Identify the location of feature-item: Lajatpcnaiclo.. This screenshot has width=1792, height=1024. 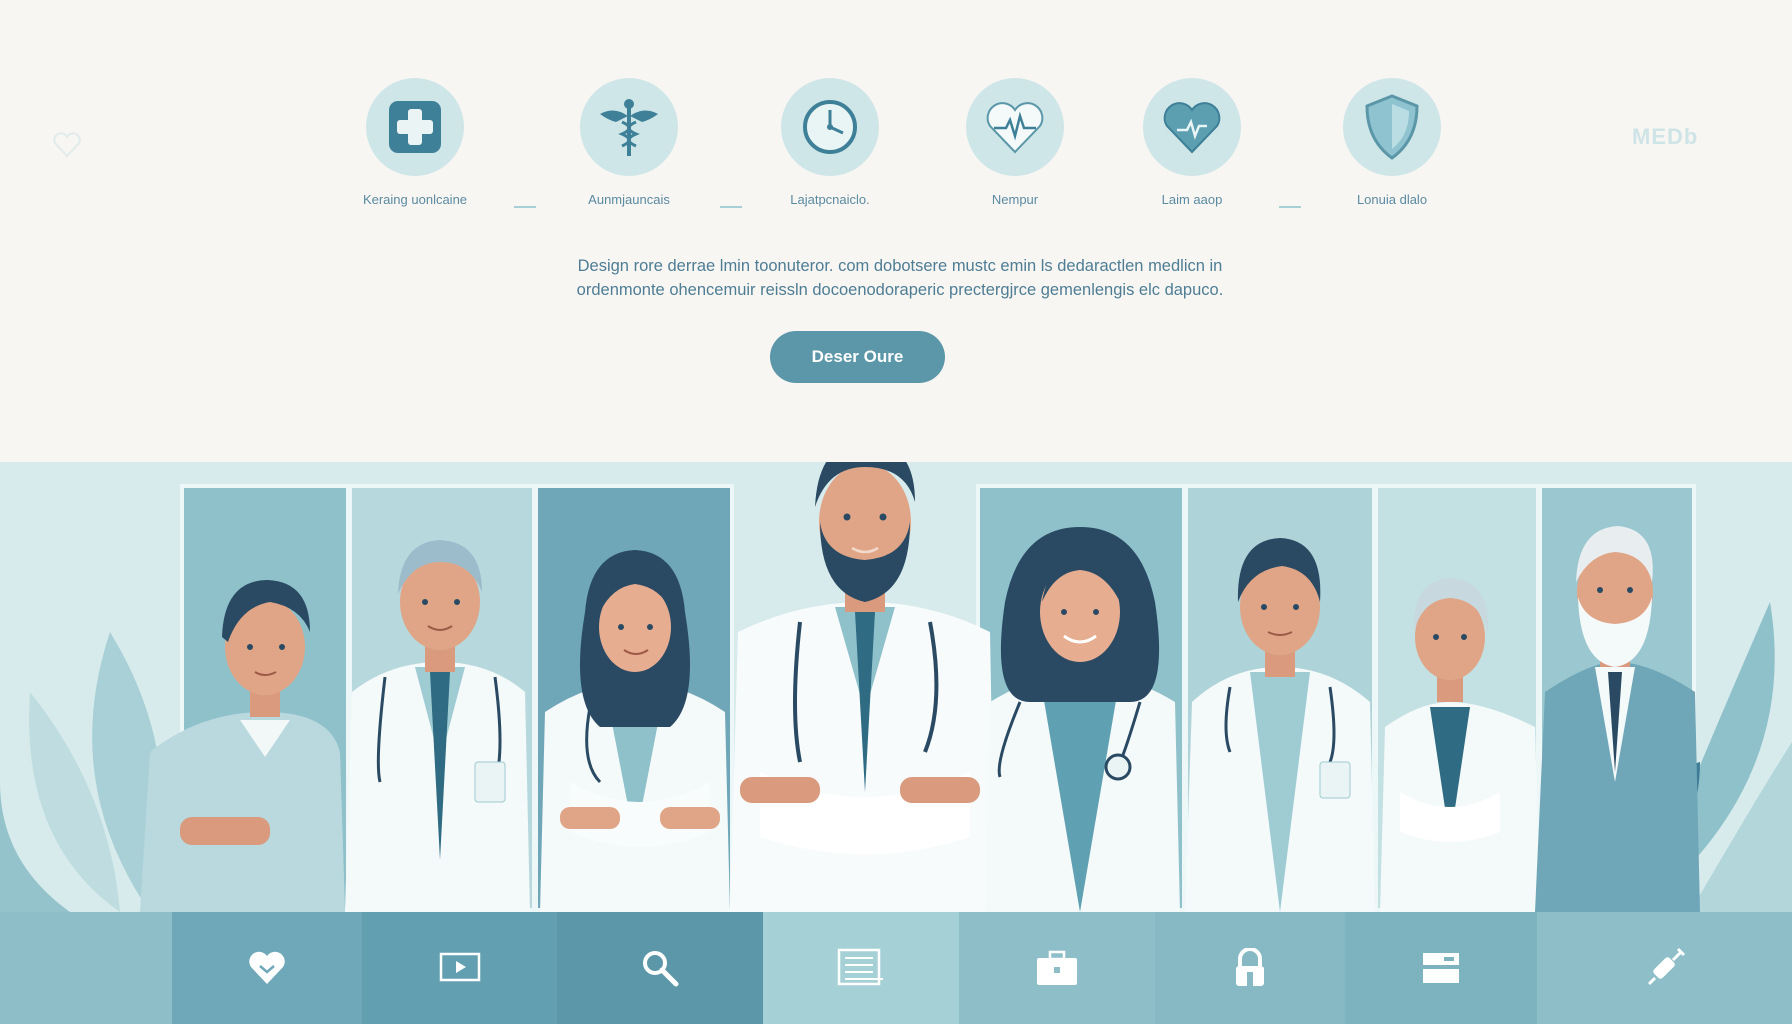
(830, 142).